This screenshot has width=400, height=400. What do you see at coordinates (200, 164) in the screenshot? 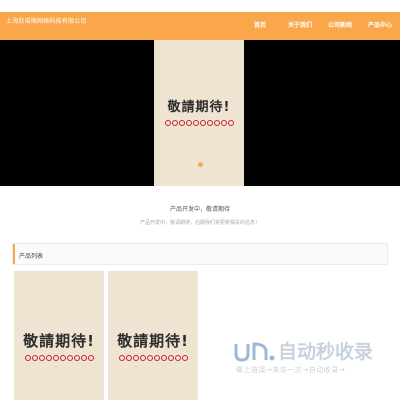
I see `slide-indicator-dot` at bounding box center [200, 164].